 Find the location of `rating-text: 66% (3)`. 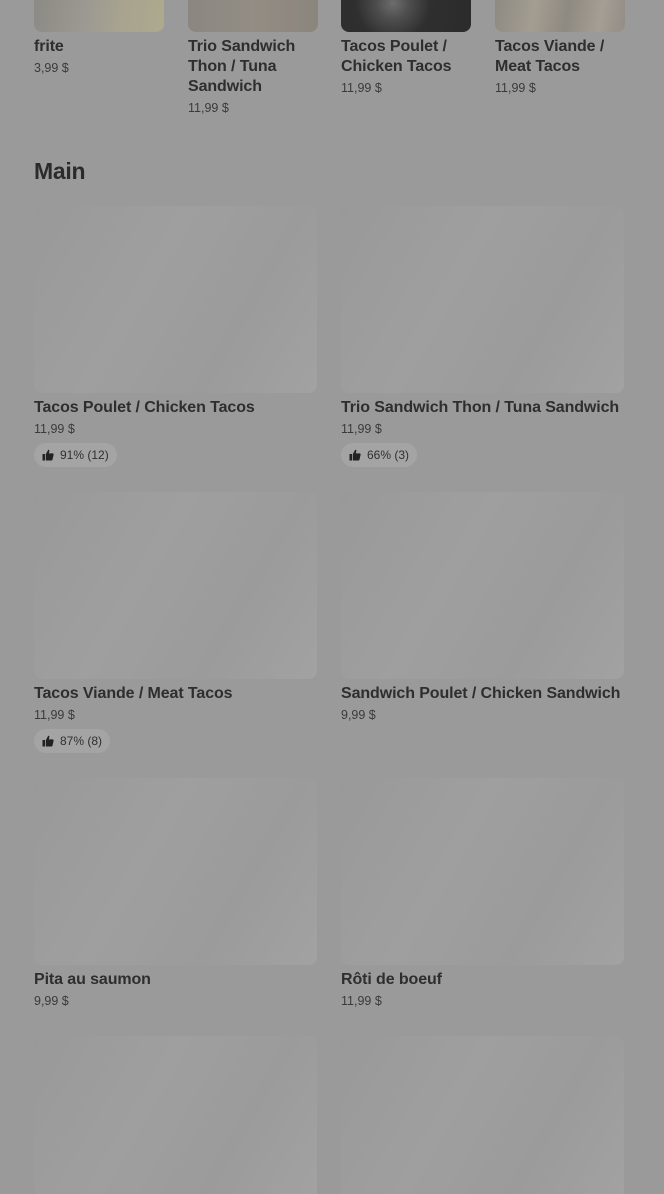

rating-text: 66% (3) is located at coordinates (388, 455).